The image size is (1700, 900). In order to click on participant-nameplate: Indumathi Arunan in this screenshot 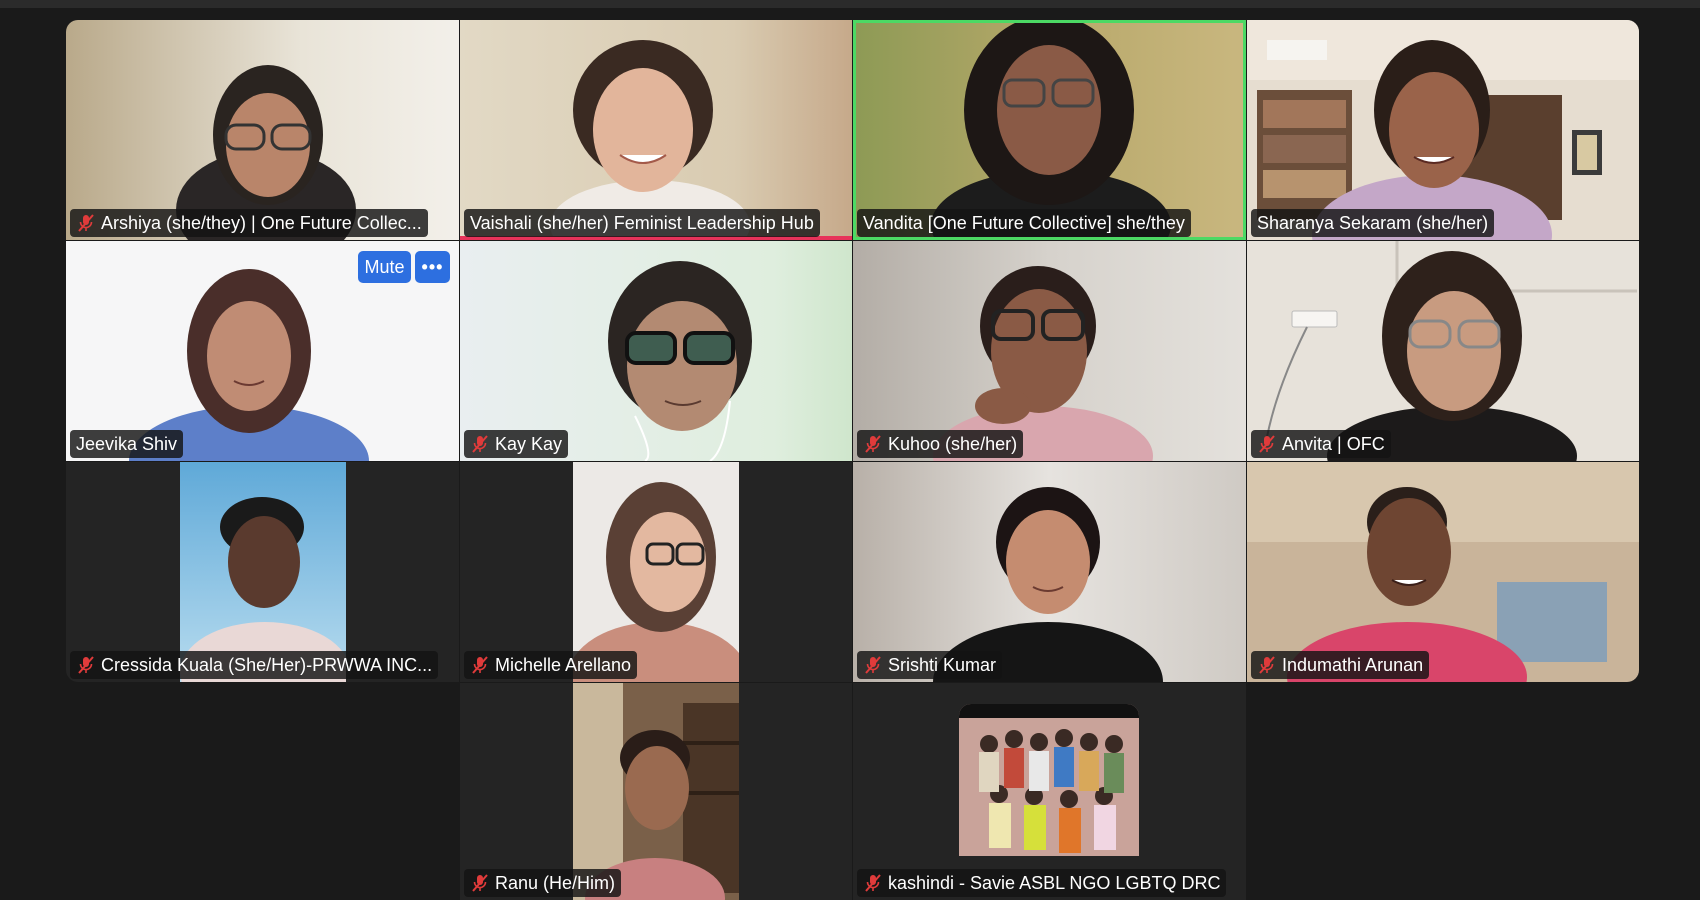, I will do `click(1340, 665)`.